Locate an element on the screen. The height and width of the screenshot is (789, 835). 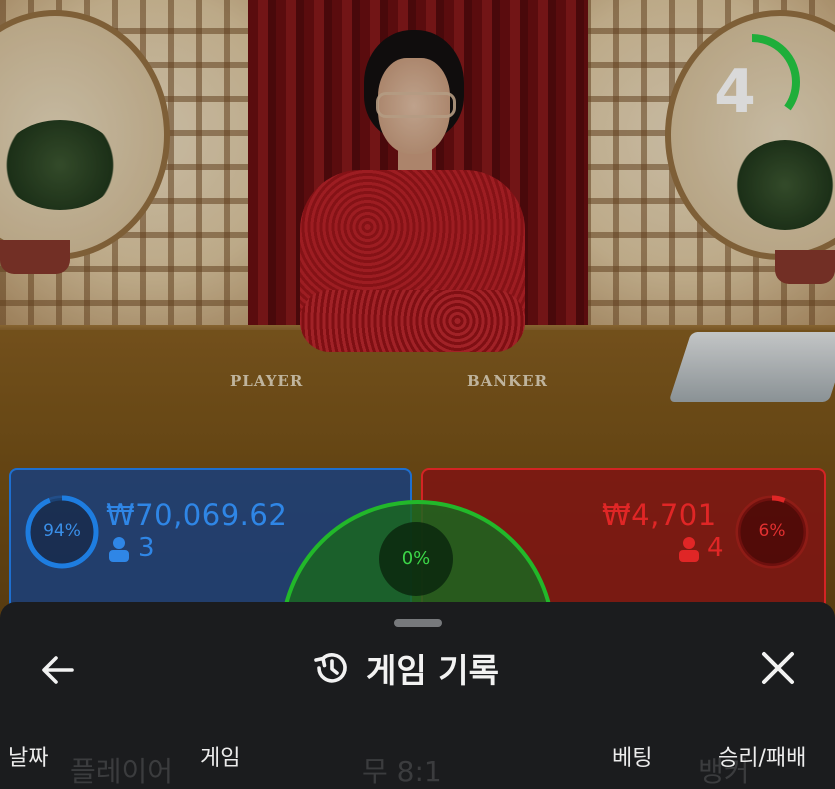
player-percent: 94% is located at coordinates (62, 531).